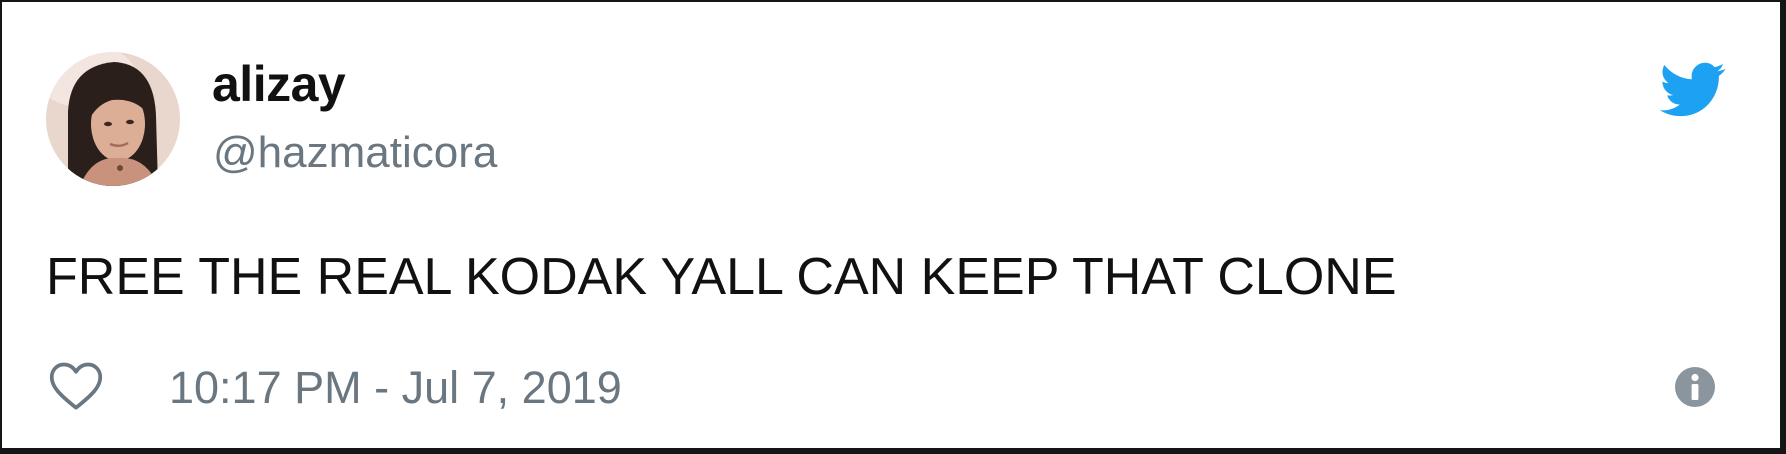 The height and width of the screenshot is (454, 1786). I want to click on twitter-bird-icon, so click(1692, 90).